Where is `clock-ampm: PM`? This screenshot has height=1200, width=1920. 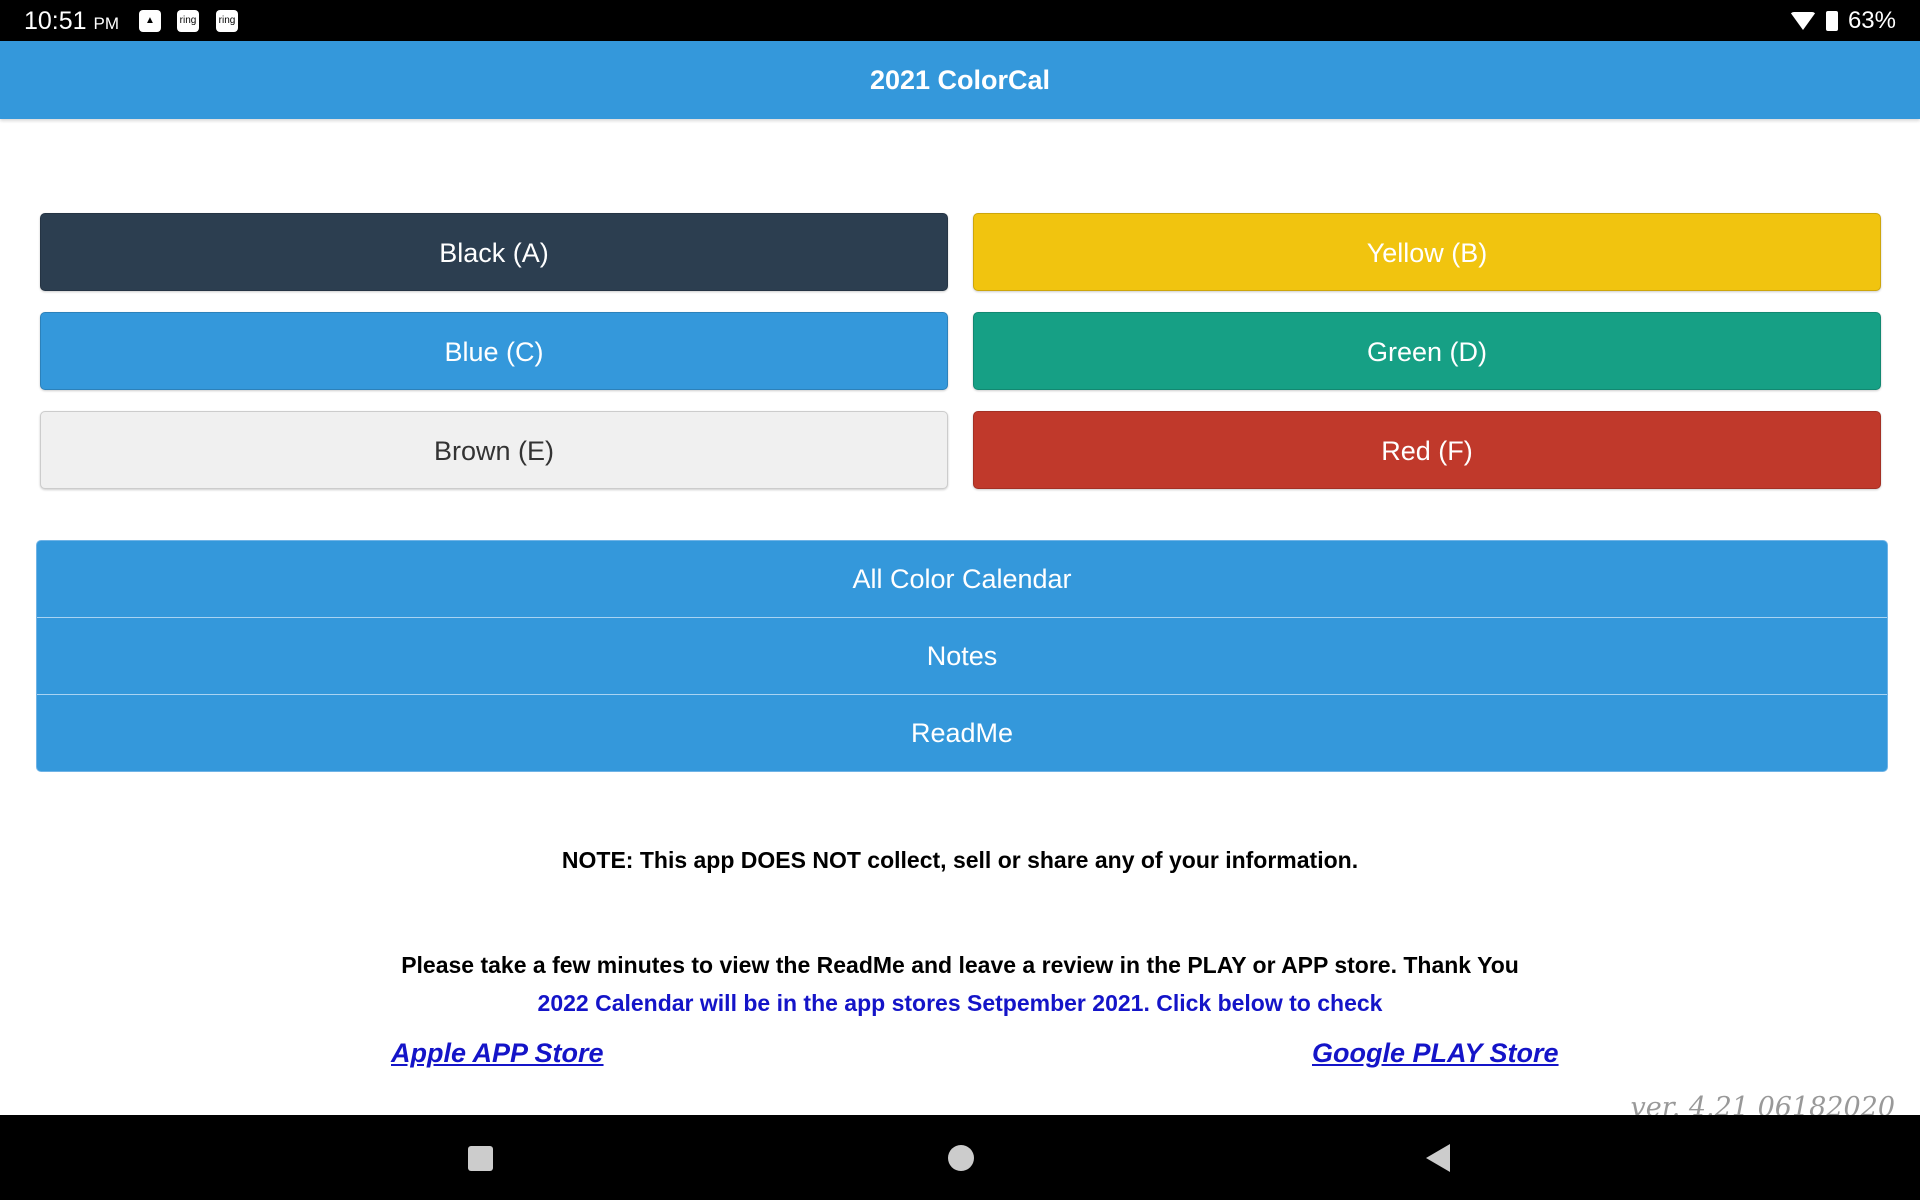 clock-ampm: PM is located at coordinates (106, 23).